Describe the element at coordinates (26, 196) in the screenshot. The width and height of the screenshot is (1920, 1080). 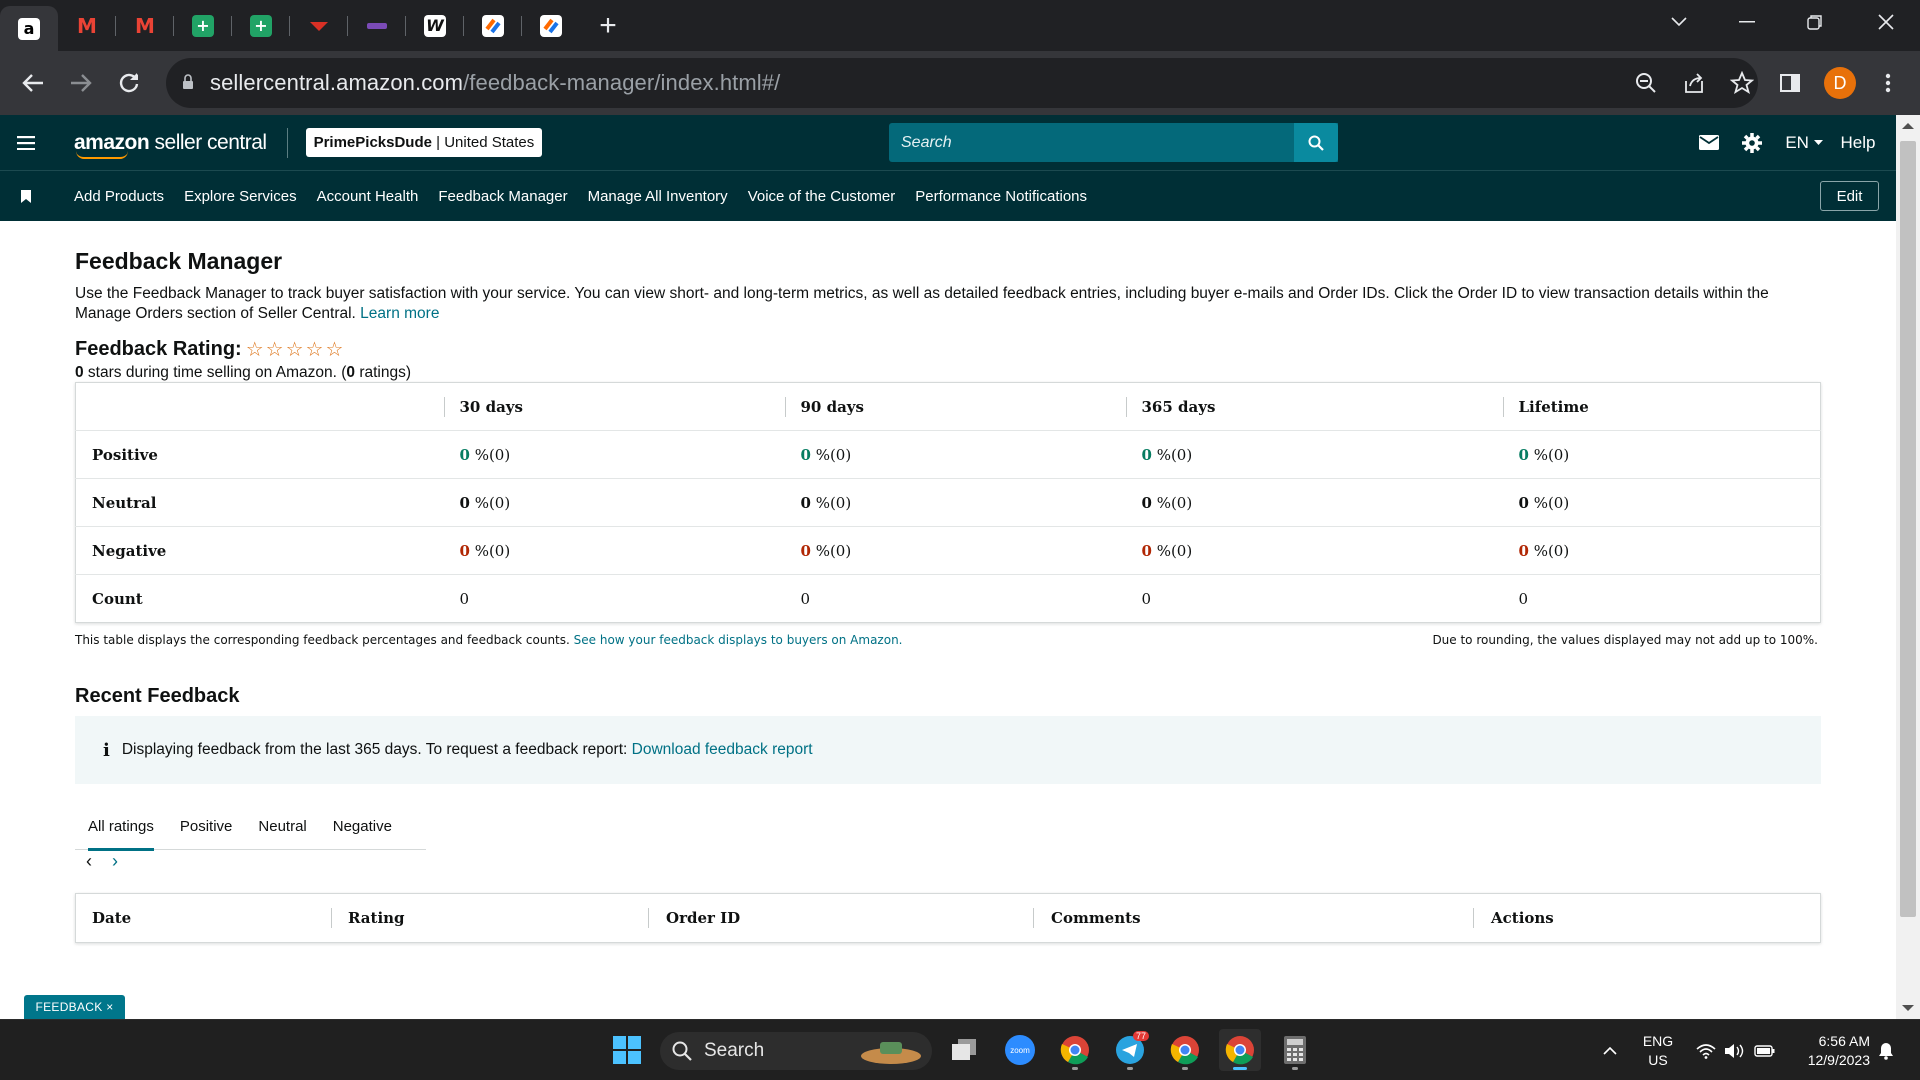
I see `bookmark-icon` at that location.